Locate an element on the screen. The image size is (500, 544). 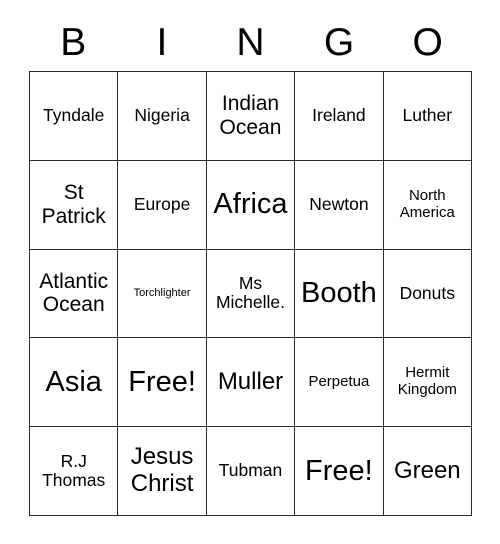
bingo-cell: Green is located at coordinates (427, 471).